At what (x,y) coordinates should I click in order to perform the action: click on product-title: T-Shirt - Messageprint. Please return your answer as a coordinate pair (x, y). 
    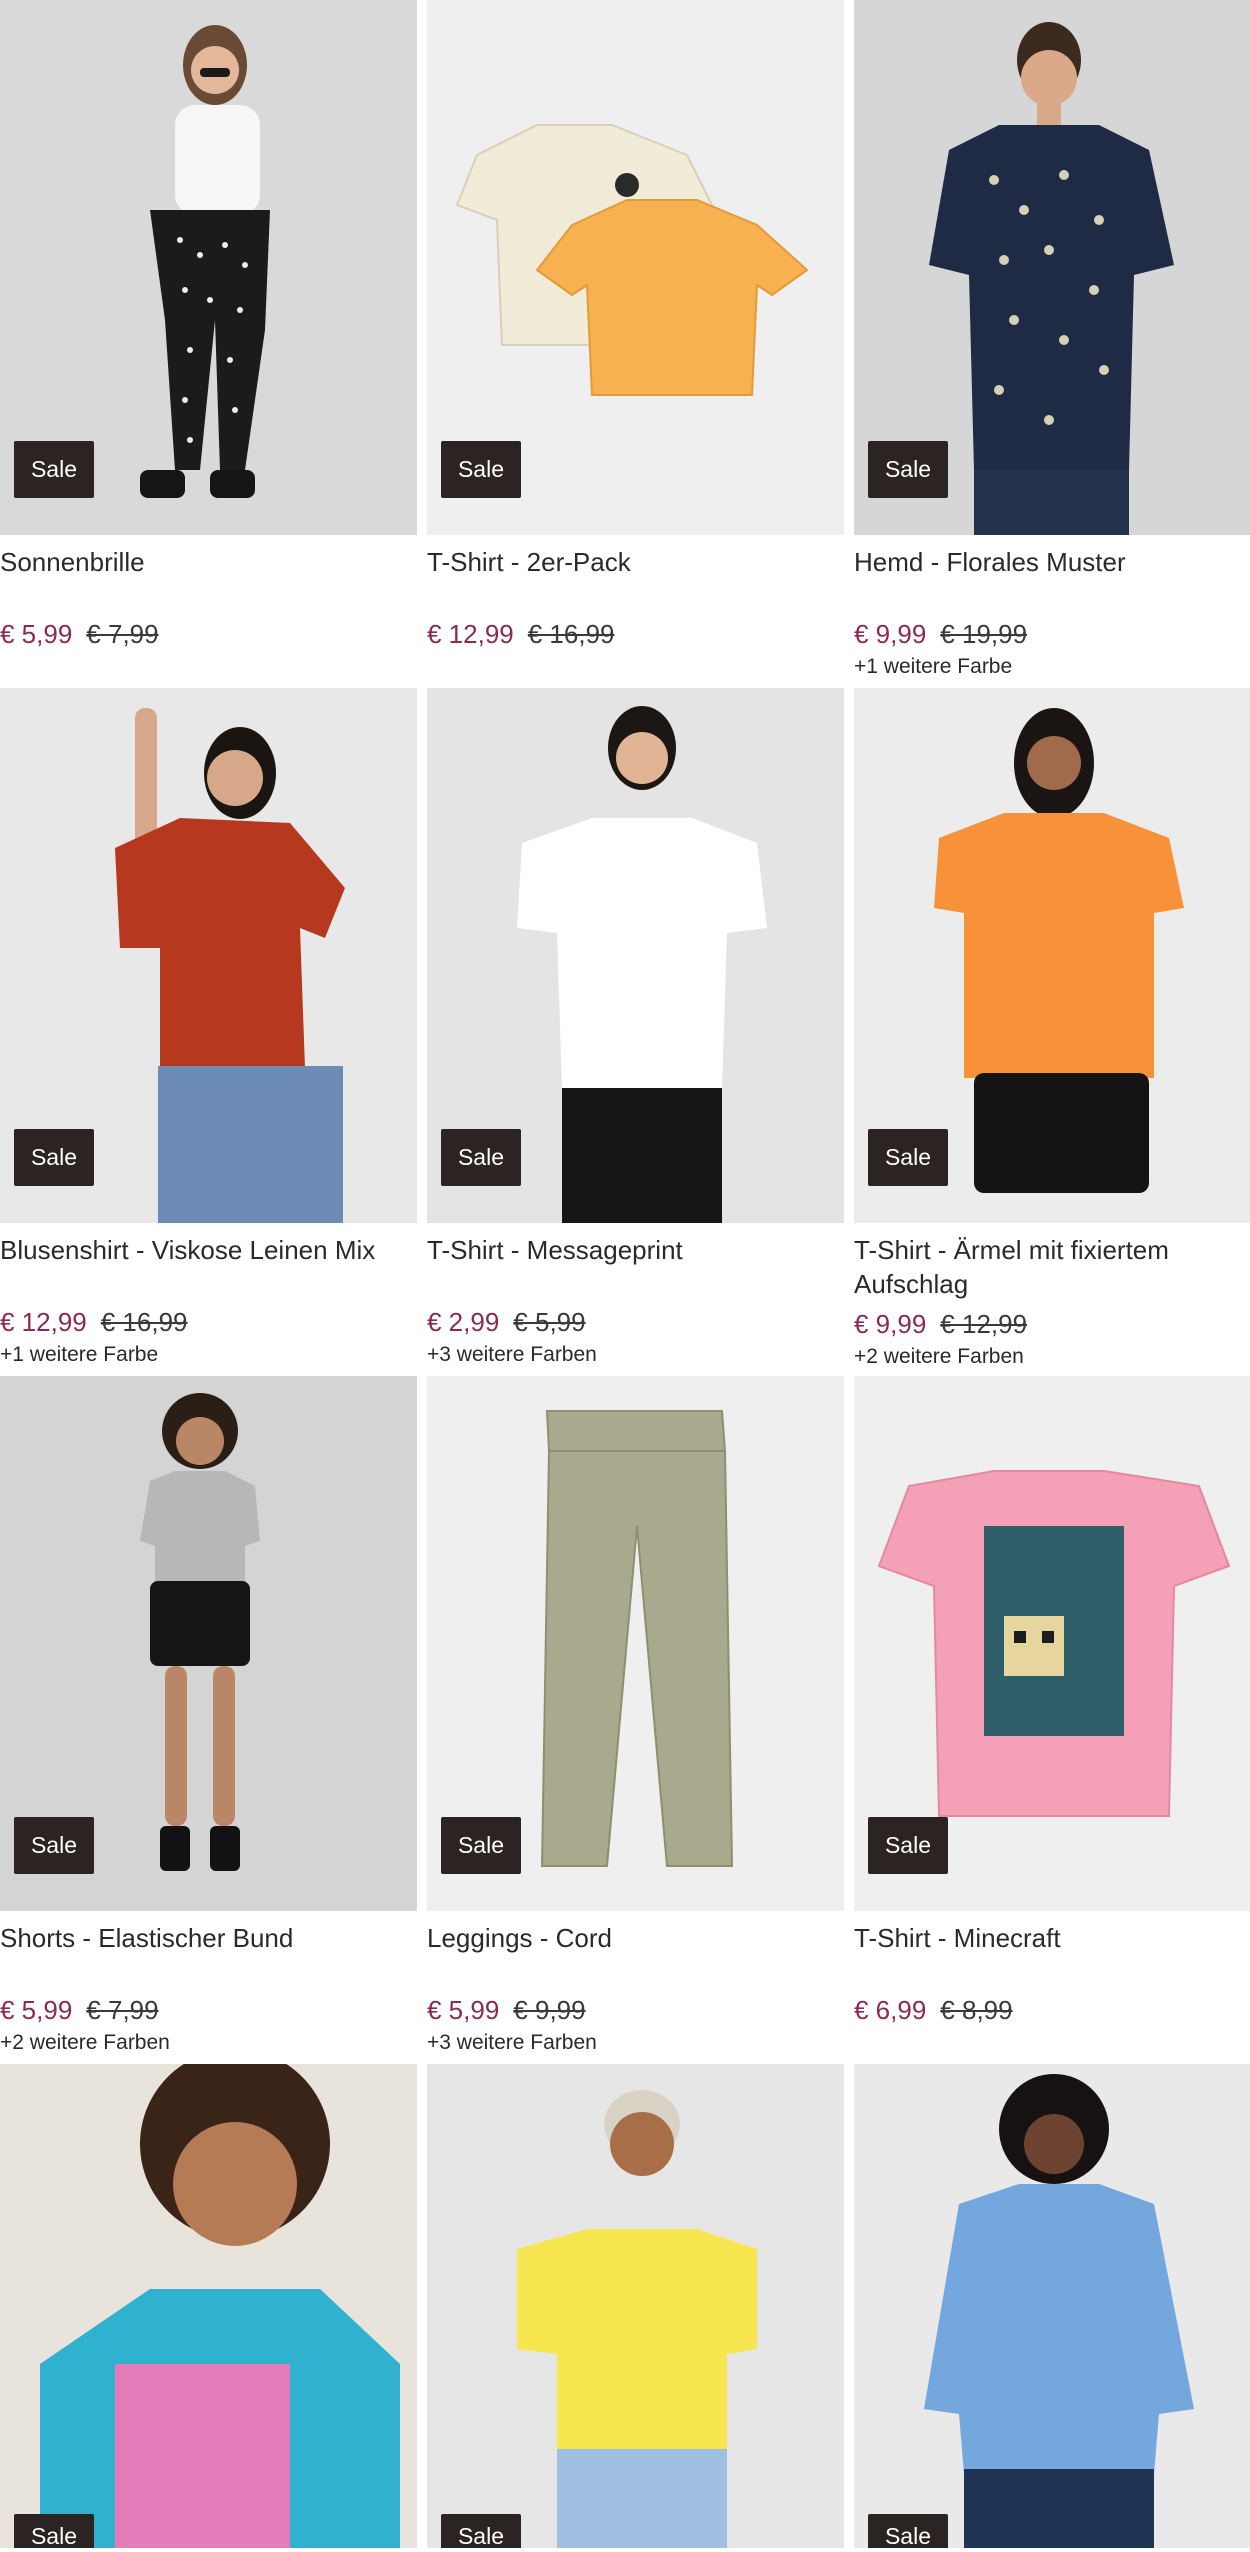
    Looking at the image, I should click on (635, 1265).